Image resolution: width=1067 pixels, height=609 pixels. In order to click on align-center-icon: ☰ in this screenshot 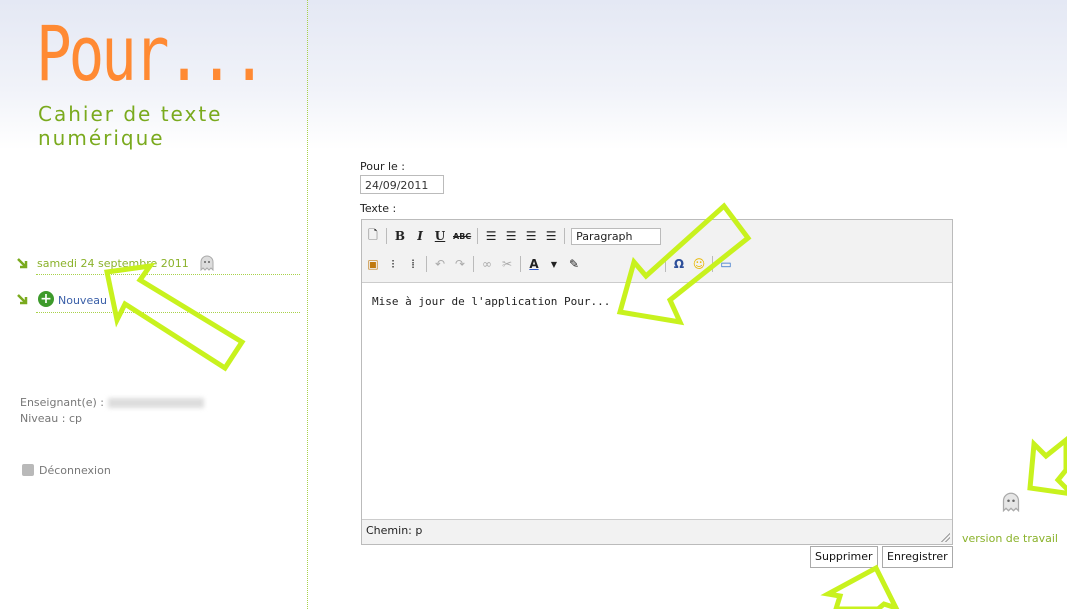, I will do `click(511, 236)`.